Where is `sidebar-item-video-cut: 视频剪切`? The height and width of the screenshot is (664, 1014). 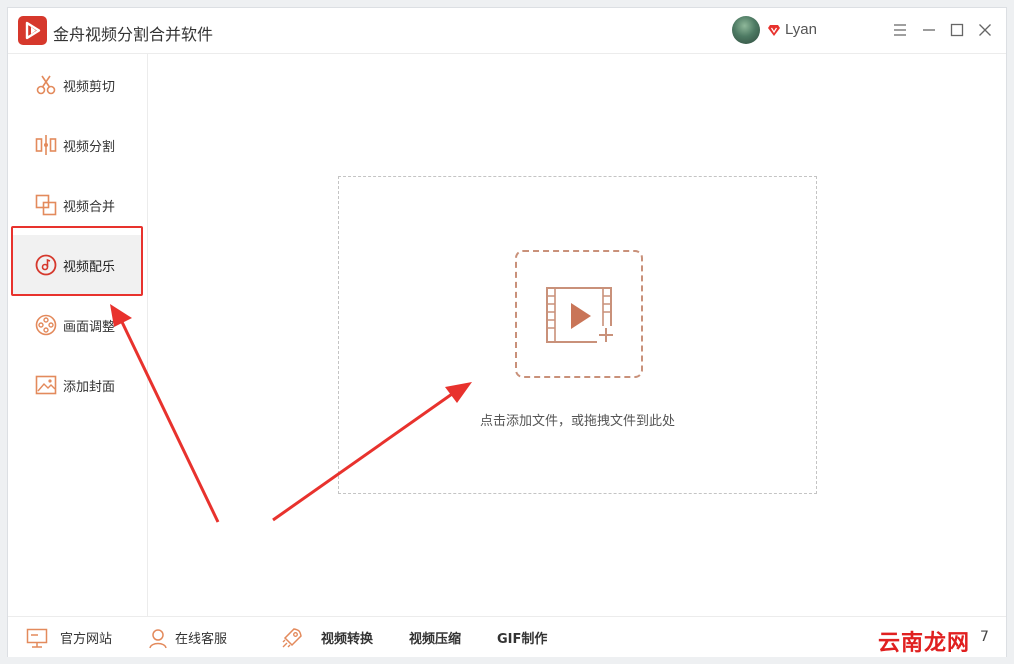 sidebar-item-video-cut: 视频剪切 is located at coordinates (77, 85).